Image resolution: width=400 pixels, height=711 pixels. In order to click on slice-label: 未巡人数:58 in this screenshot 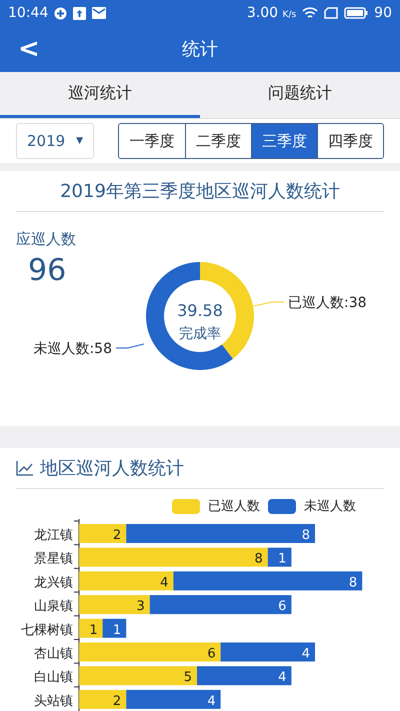, I will do `click(72, 349)`.